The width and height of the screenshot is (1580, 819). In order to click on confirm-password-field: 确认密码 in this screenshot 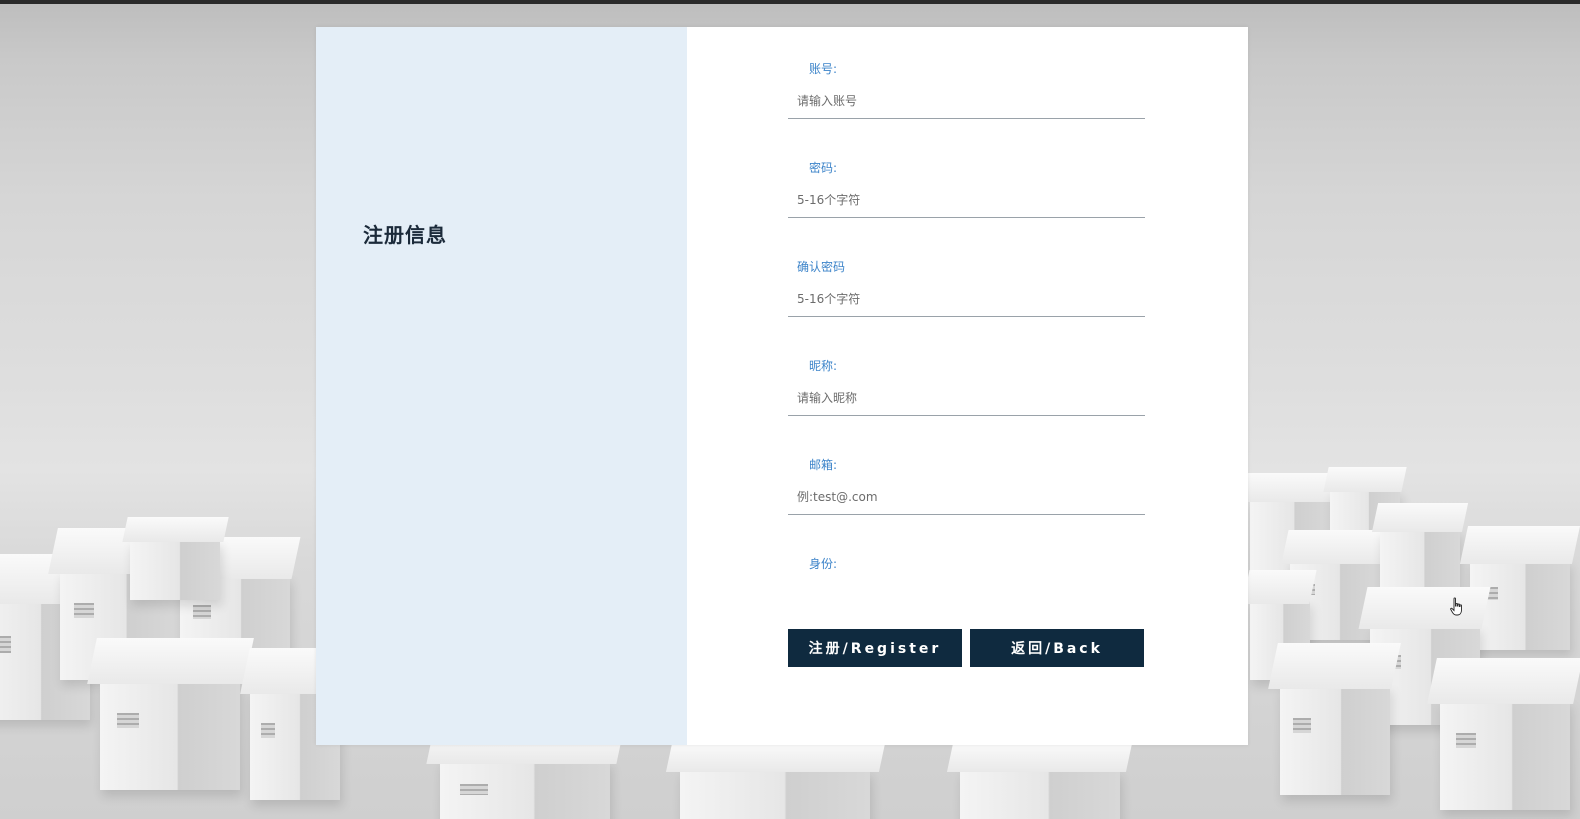, I will do `click(966, 287)`.